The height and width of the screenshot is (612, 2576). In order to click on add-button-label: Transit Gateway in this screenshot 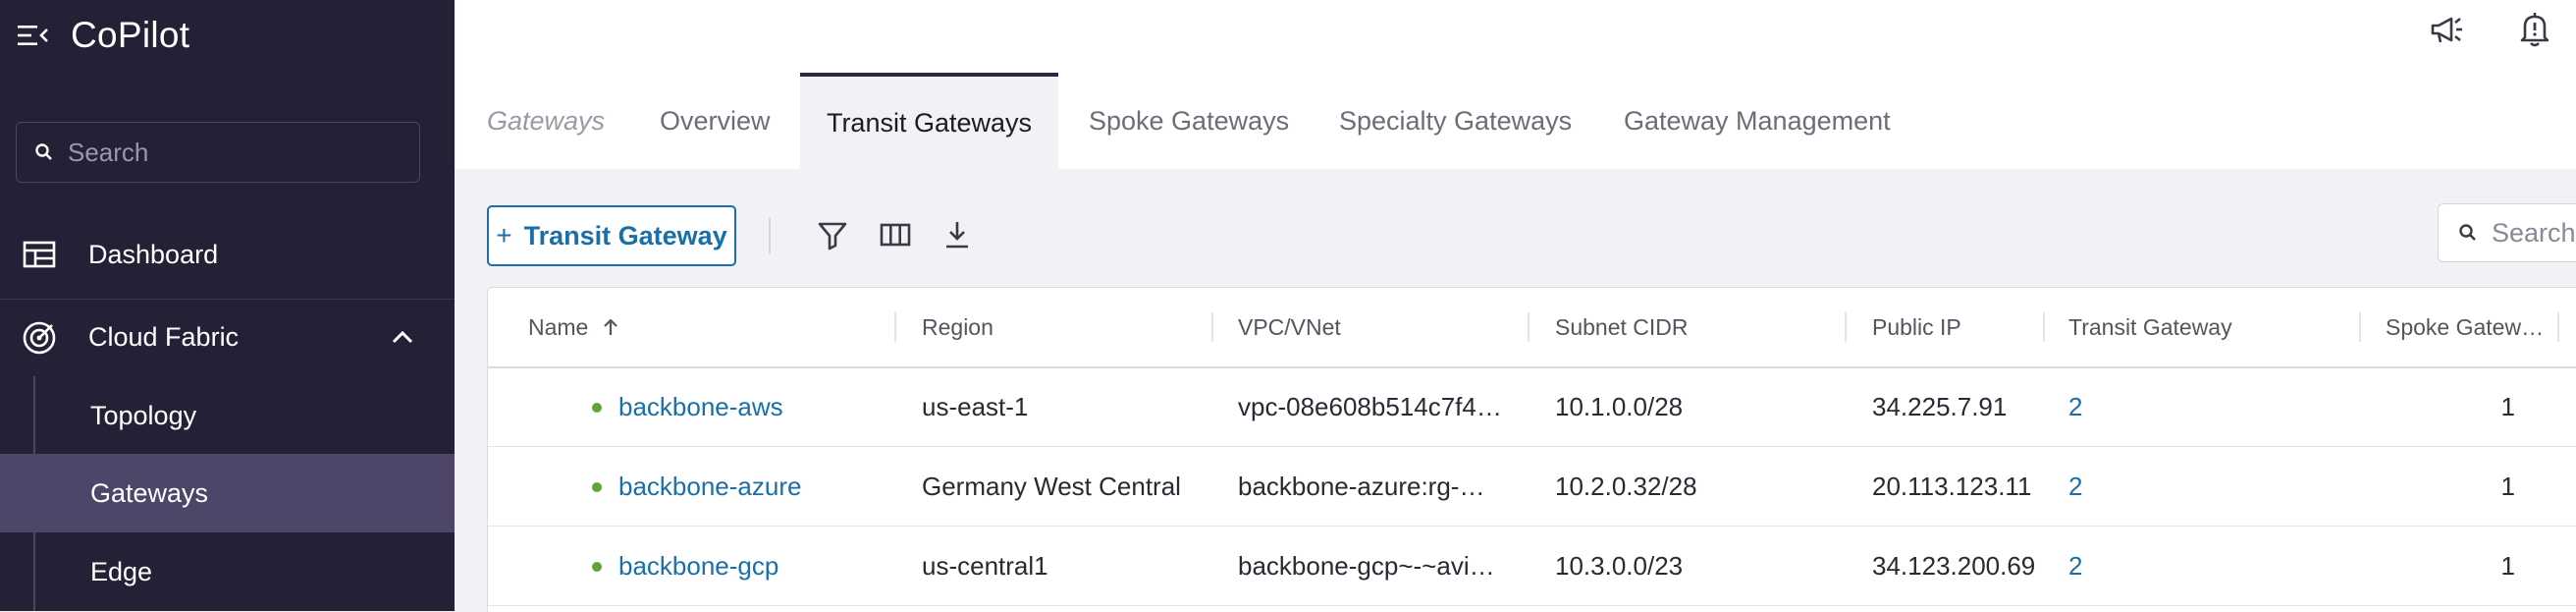, I will do `click(625, 235)`.